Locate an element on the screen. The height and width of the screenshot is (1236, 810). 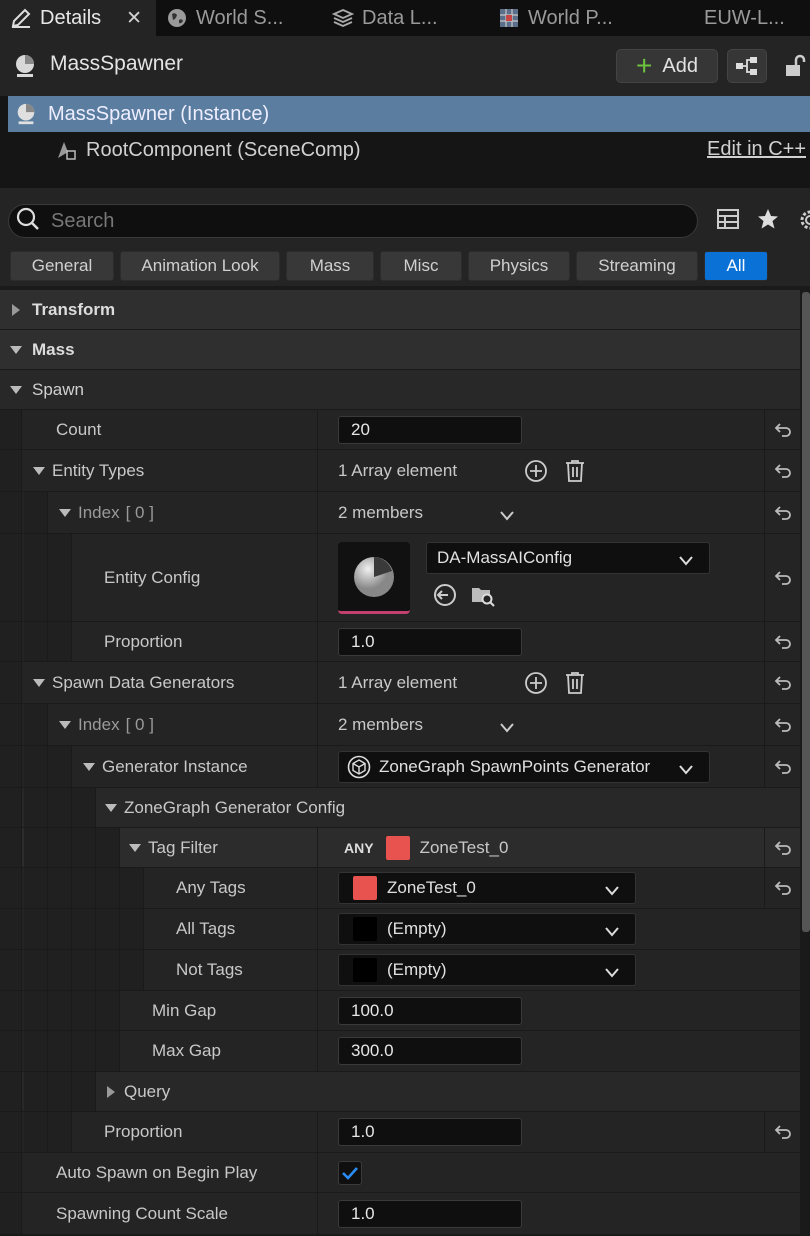
blueprint-button is located at coordinates (747, 66).